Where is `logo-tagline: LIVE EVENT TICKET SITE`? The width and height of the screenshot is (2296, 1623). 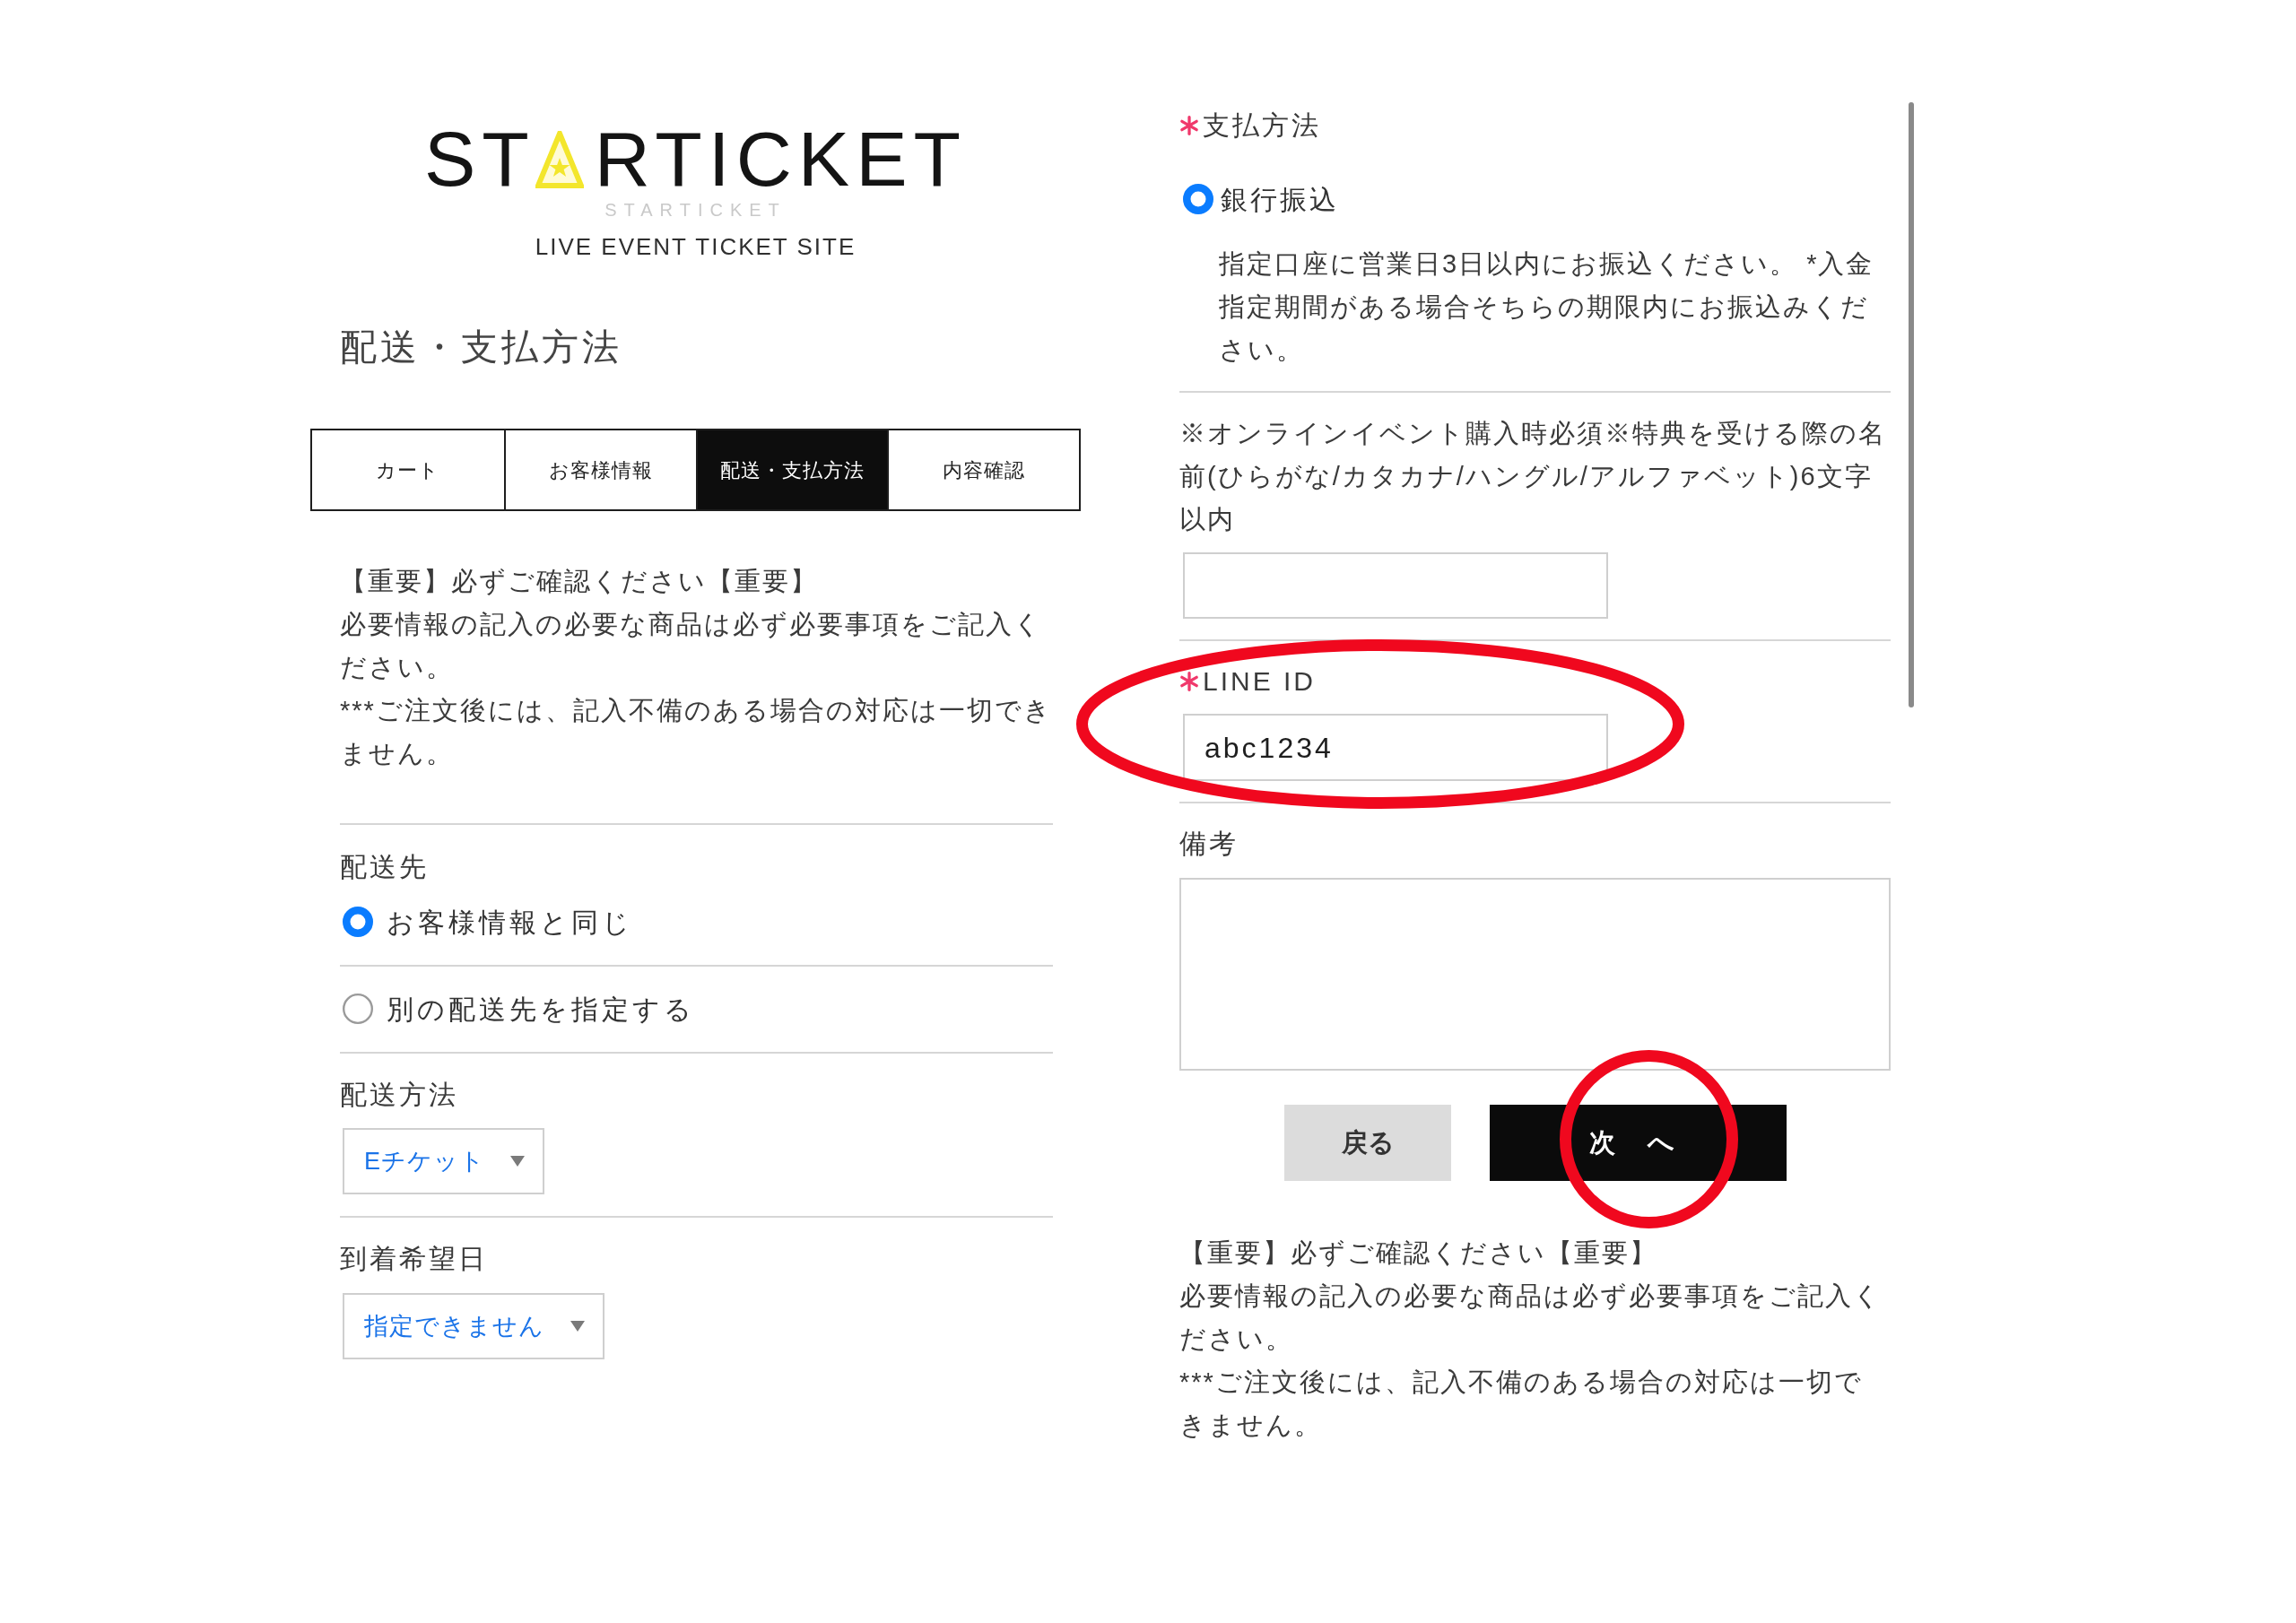
logo-tagline: LIVE EVENT TICKET SITE is located at coordinates (696, 247).